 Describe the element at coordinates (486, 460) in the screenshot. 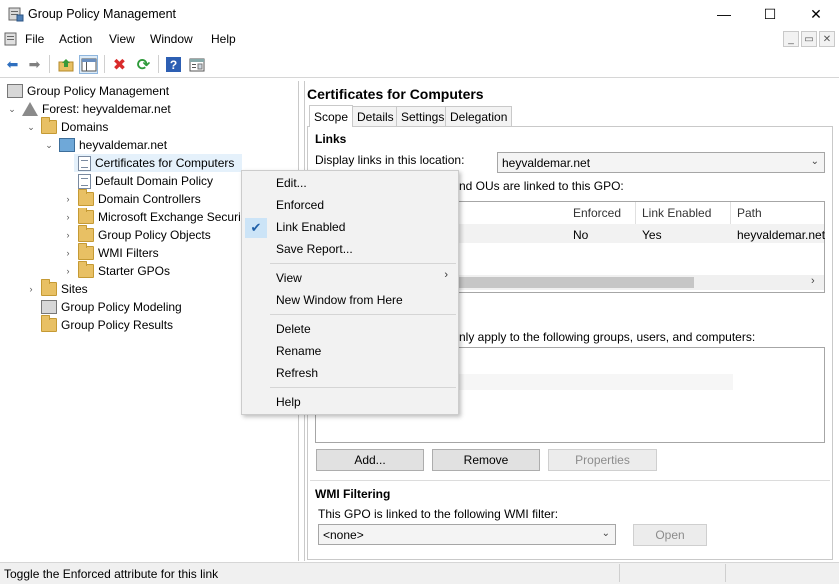

I see `remove-button: Remove` at that location.